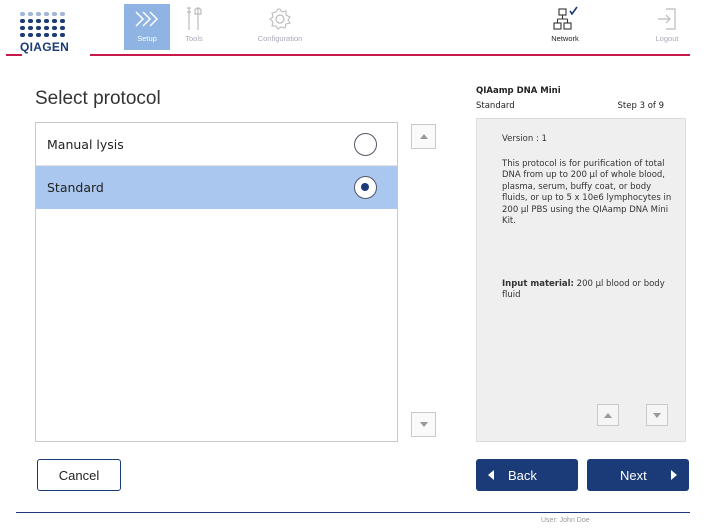 The height and width of the screenshot is (530, 706). What do you see at coordinates (353, 512) in the screenshot?
I see `footer-divider` at bounding box center [353, 512].